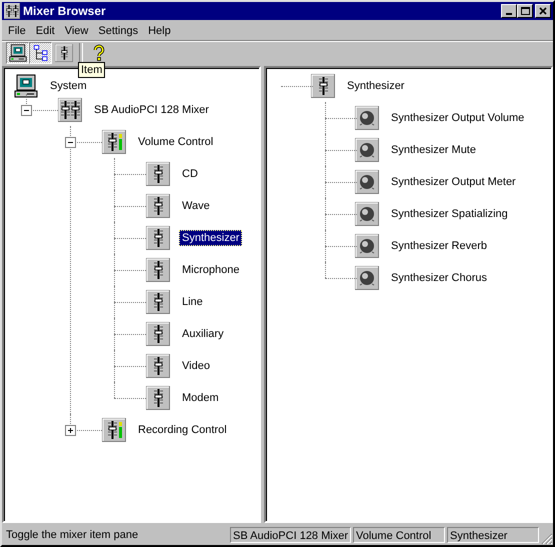 This screenshot has height=547, width=555. I want to click on close-button, so click(543, 11).